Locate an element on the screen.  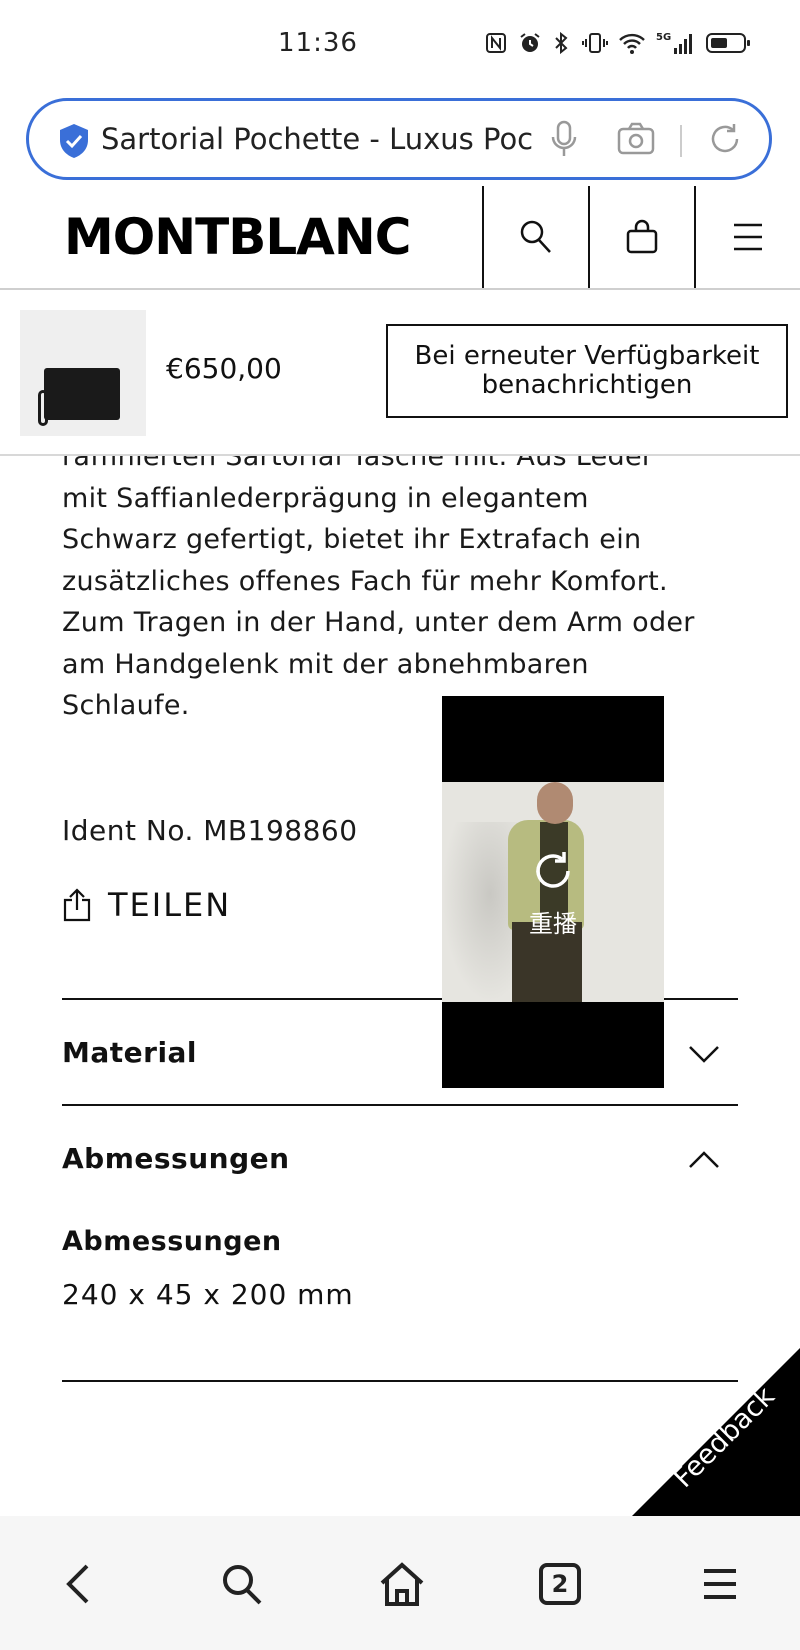
replay-label: 重播 is located at coordinates (553, 924).